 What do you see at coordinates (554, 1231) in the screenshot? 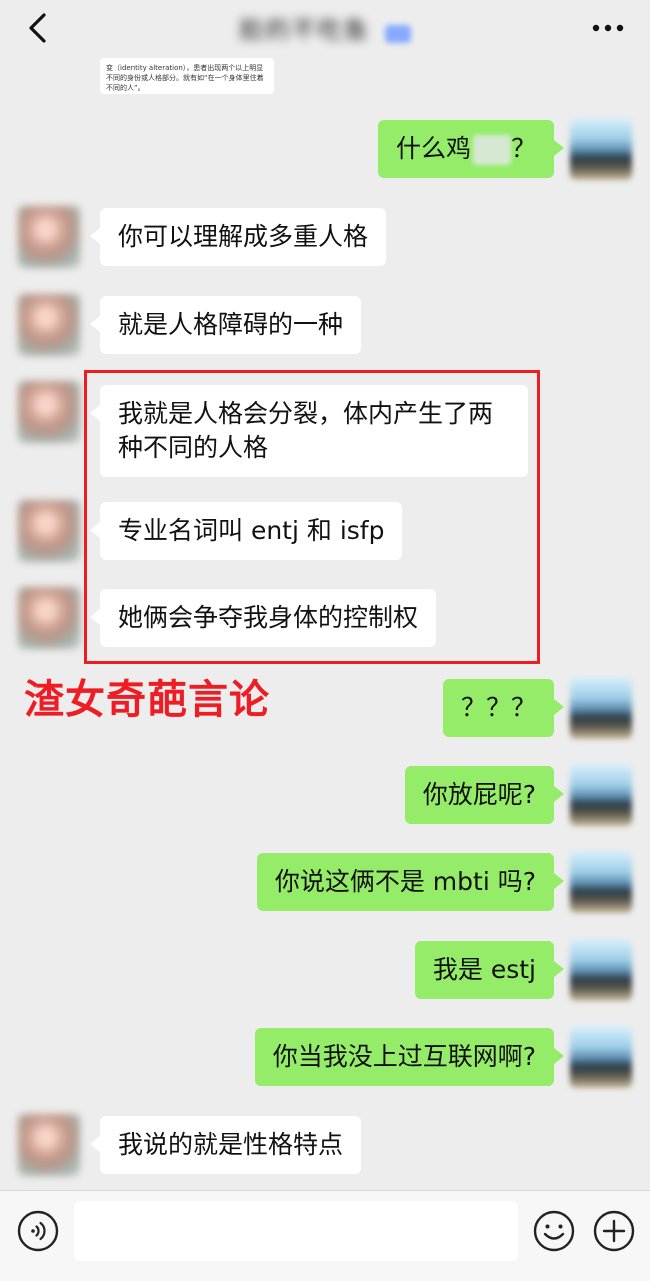
I see `emoji-icon` at bounding box center [554, 1231].